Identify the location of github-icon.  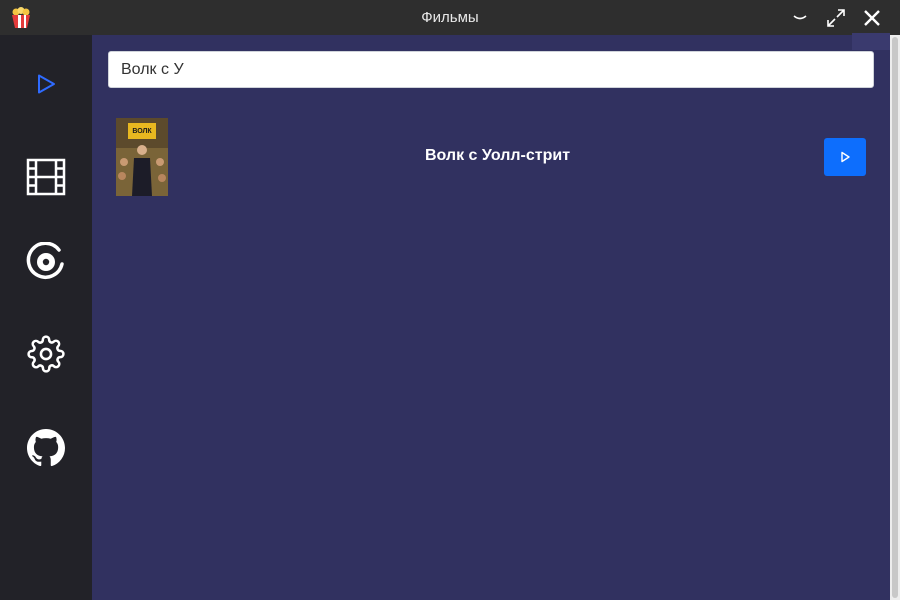
(46, 448).